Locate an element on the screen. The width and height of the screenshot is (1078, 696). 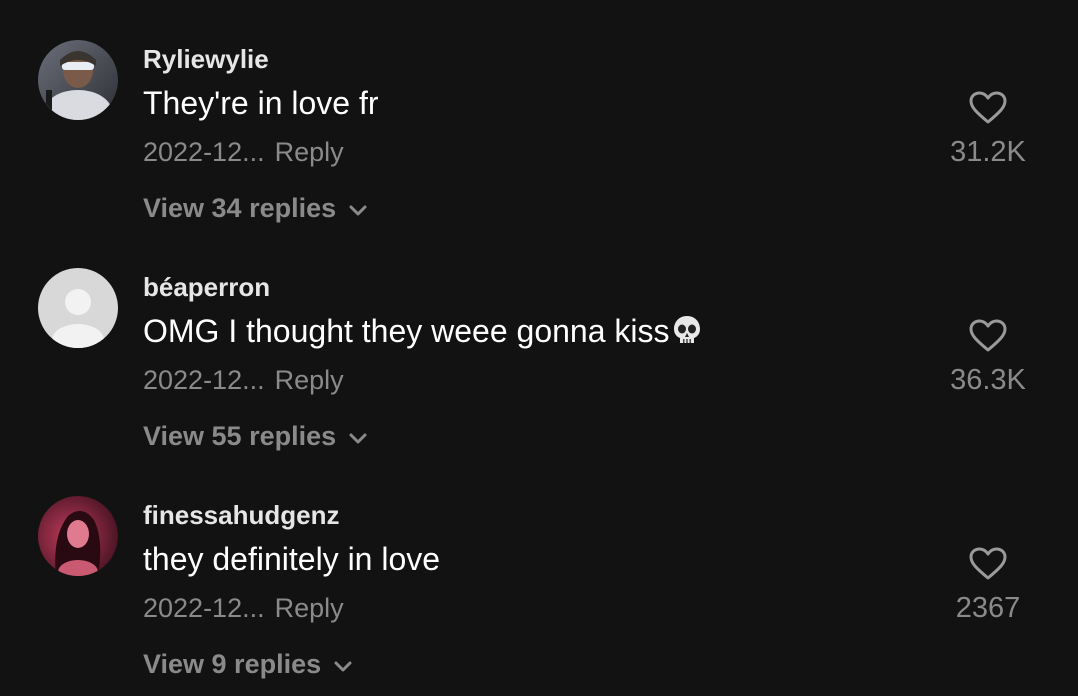
like-count: 2367 is located at coordinates (988, 608).